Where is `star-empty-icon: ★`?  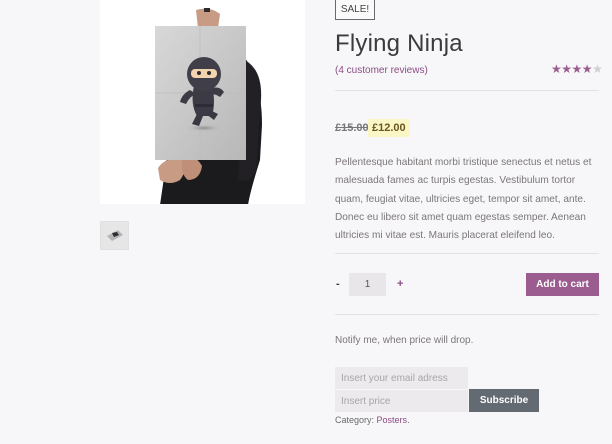
star-empty-icon: ★ is located at coordinates (597, 69).